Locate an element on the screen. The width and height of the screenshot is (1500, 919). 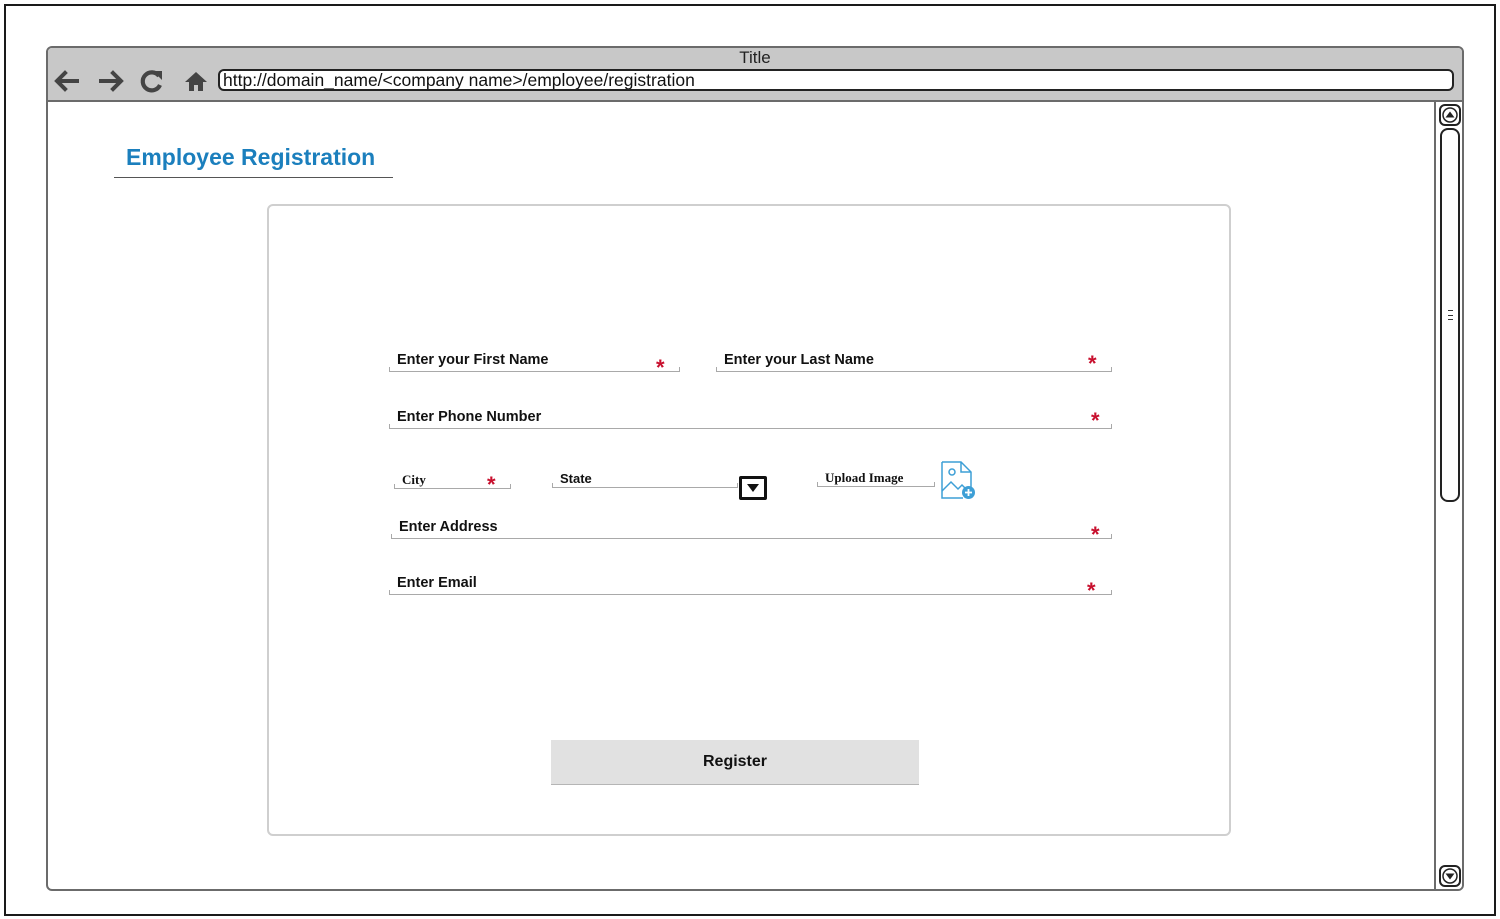
email-field: Enter Email * is located at coordinates (750, 588).